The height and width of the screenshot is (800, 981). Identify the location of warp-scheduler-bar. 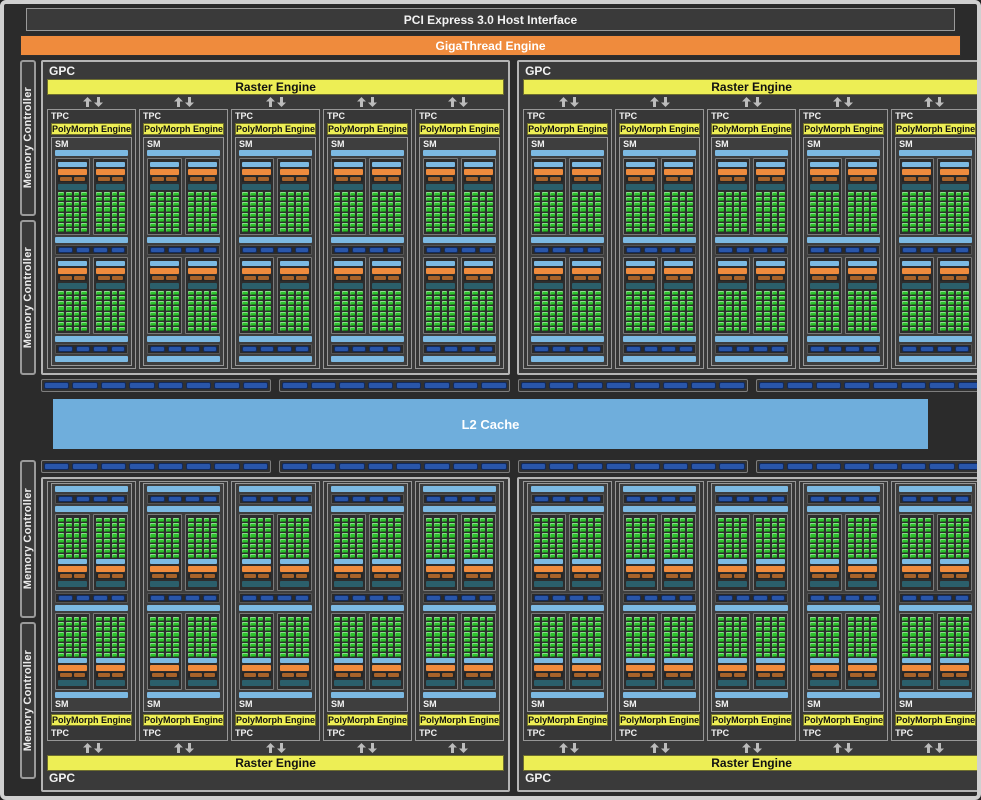
(955, 172).